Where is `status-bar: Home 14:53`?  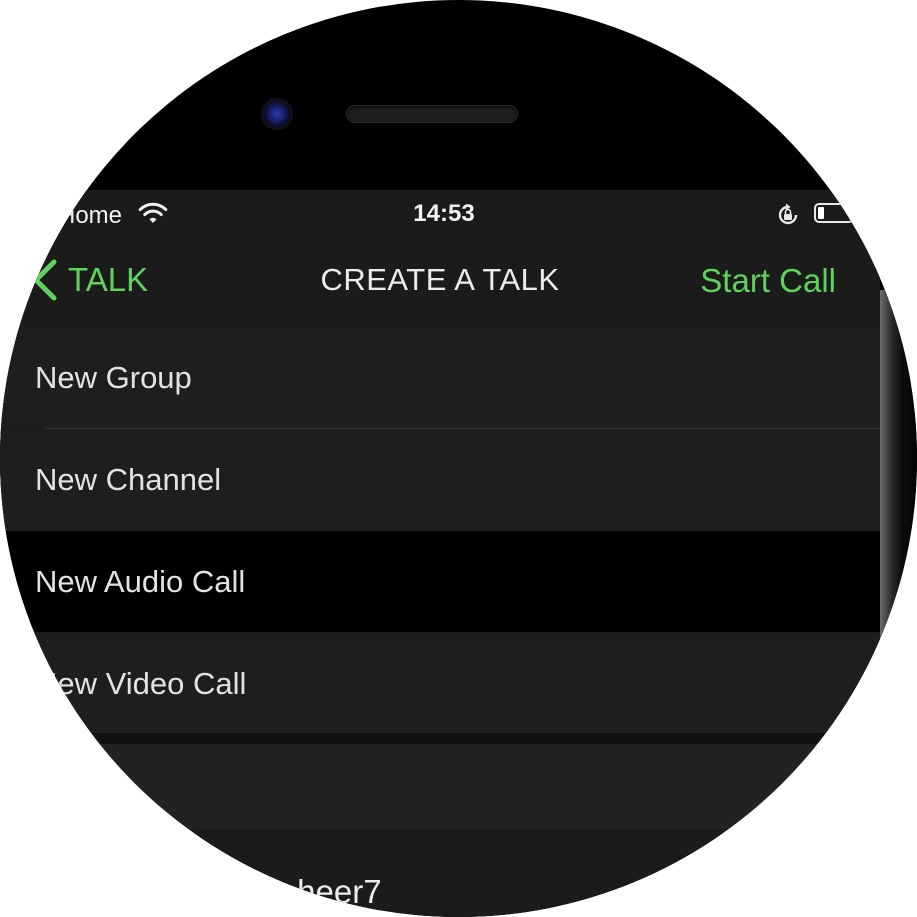 status-bar: Home 14:53 is located at coordinates (440, 214).